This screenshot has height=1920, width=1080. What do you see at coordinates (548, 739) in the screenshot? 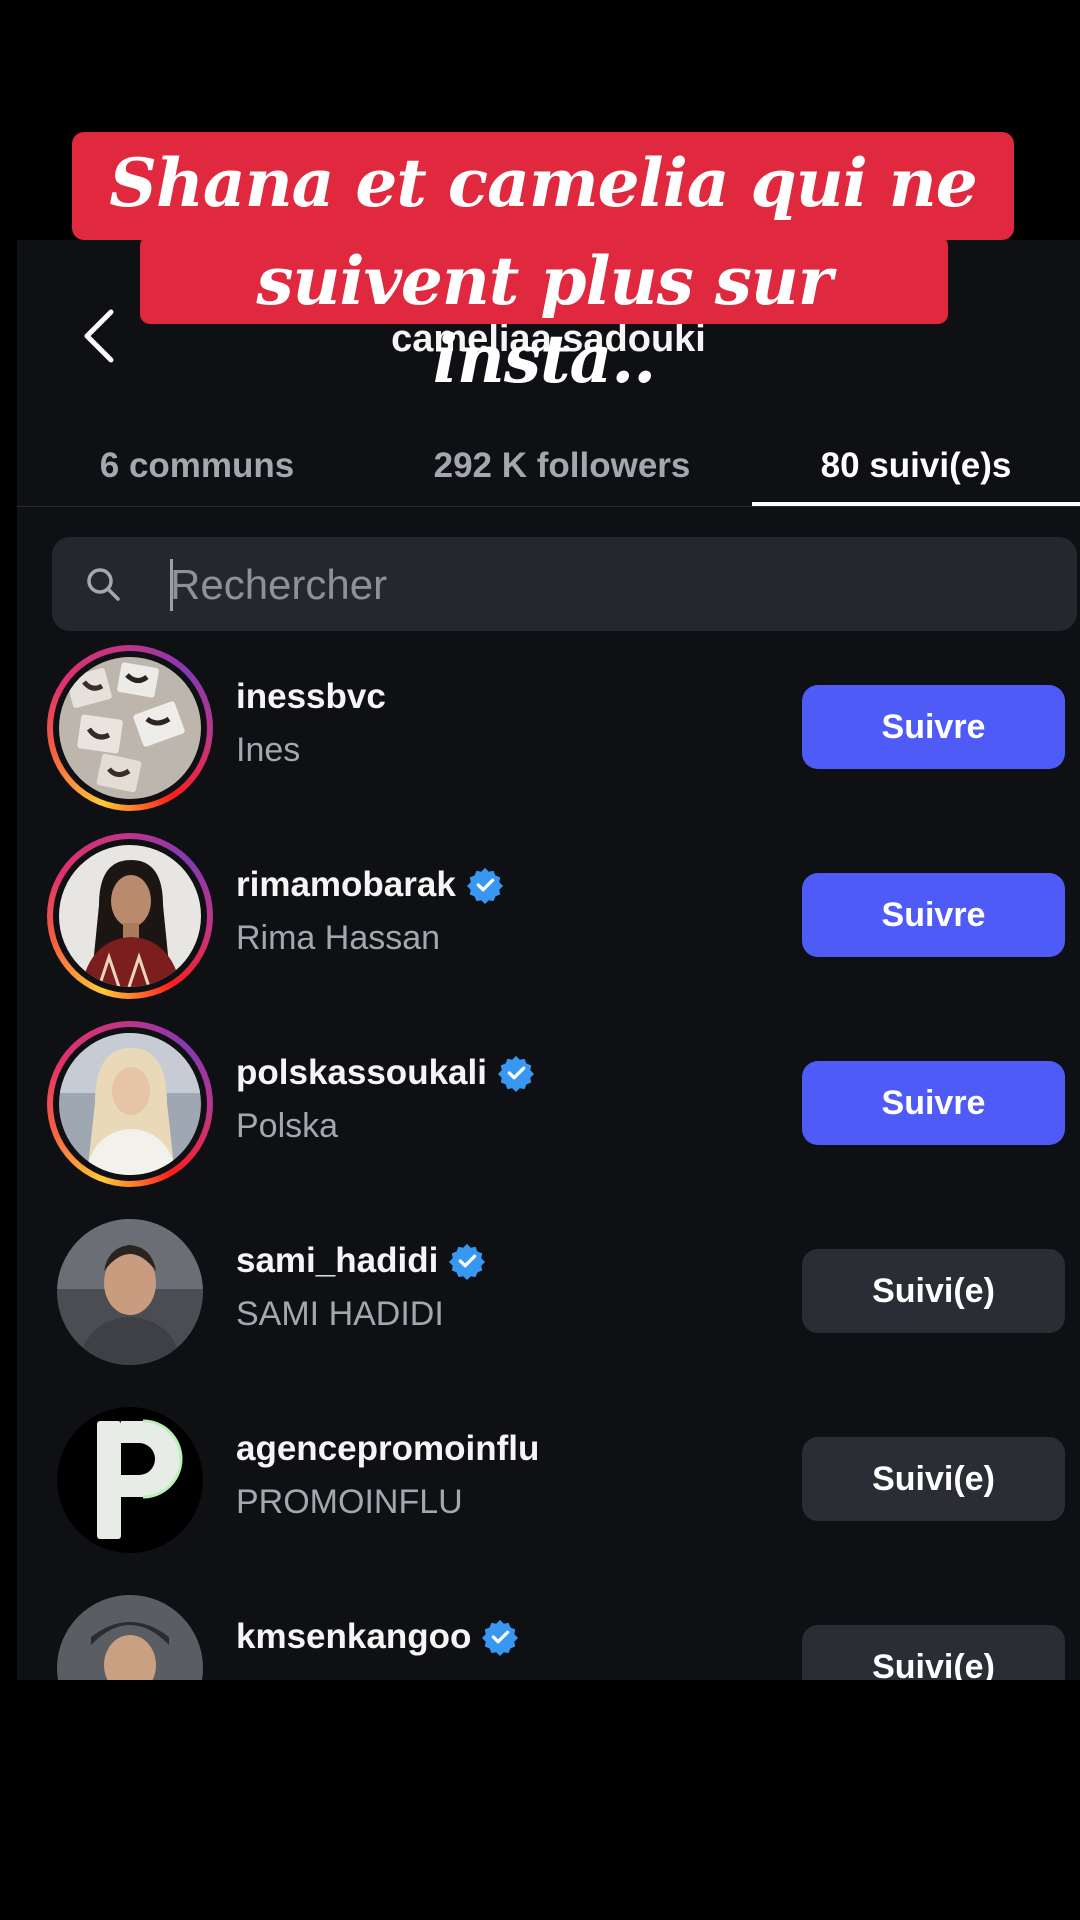
I see `list-item: inessbvc Ines Suivre` at bounding box center [548, 739].